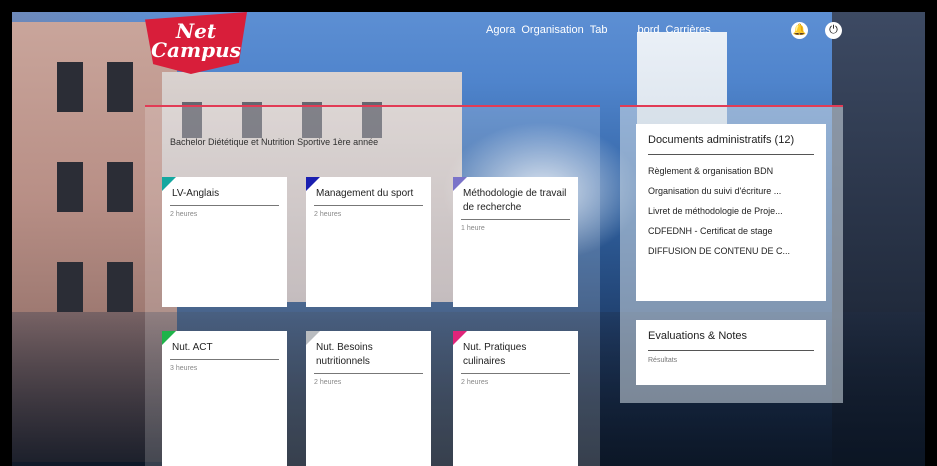 Image resolution: width=937 pixels, height=466 pixels. What do you see at coordinates (515, 200) in the screenshot?
I see `course-title: Méthodologie de travail de recherche` at bounding box center [515, 200].